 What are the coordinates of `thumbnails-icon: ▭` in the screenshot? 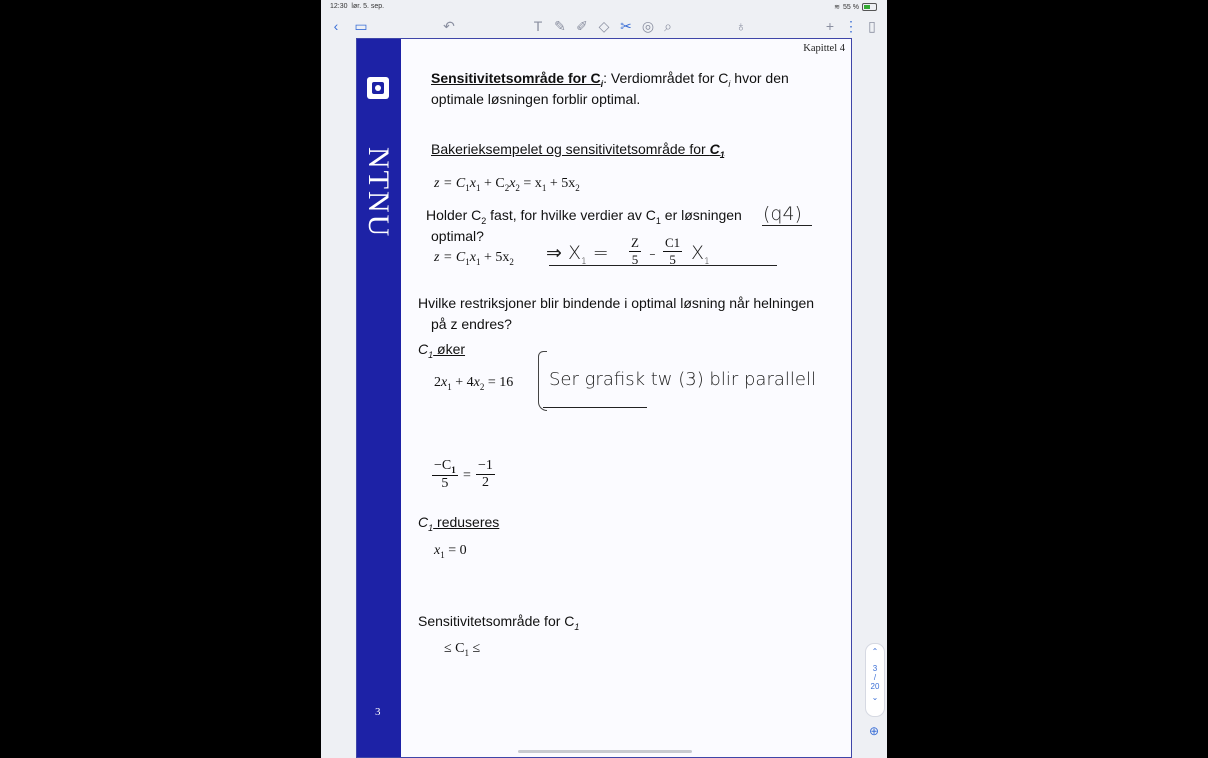 It's located at (361, 26).